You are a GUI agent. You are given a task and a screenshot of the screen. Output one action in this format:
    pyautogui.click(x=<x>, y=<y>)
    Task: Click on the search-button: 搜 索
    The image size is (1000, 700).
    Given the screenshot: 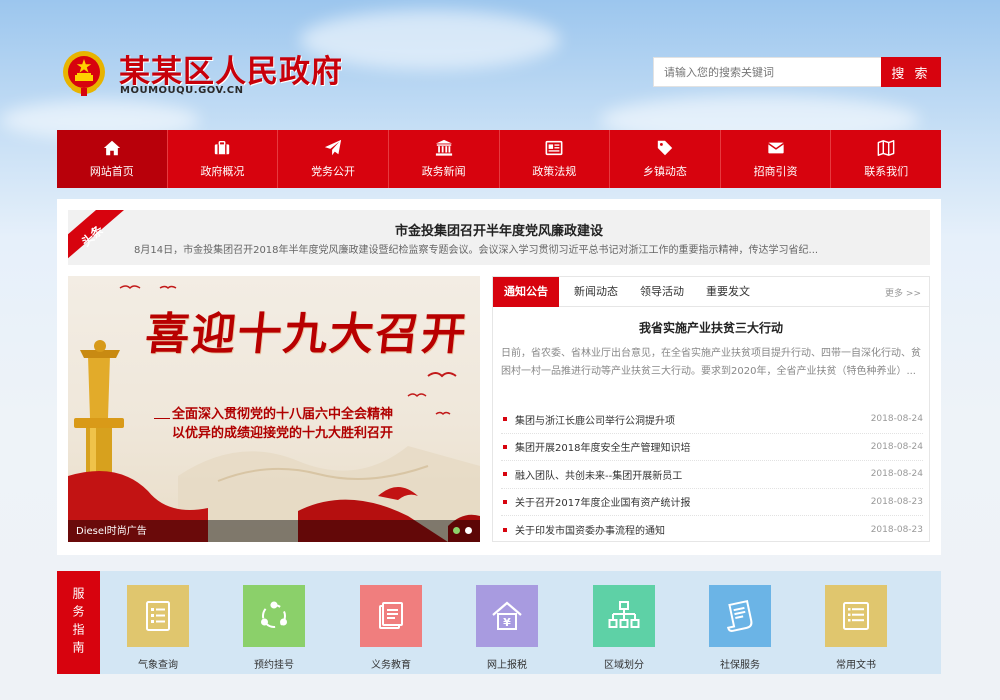 What is the action you would take?
    pyautogui.click(x=911, y=72)
    